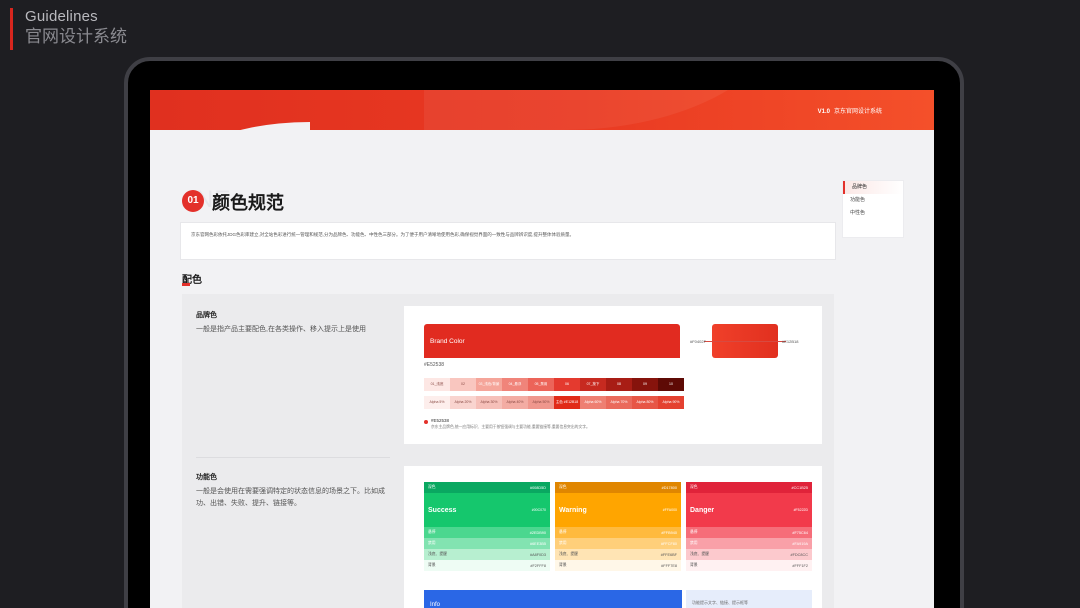  What do you see at coordinates (437, 384) in the screenshot?
I see `brand-scale-swatch-1: 01_浅底` at bounding box center [437, 384].